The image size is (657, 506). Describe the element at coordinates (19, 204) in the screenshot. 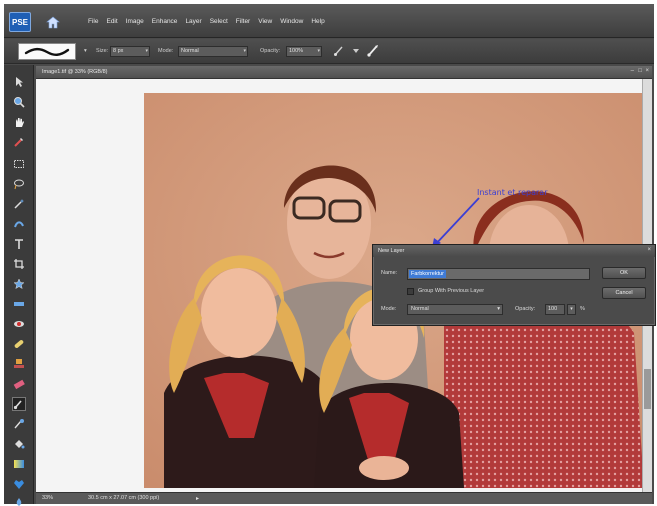

I see `magic-wand-tool-icon` at that location.